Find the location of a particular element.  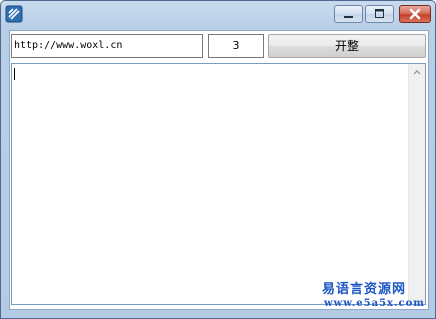

chevron-up-icon is located at coordinates (417, 72).